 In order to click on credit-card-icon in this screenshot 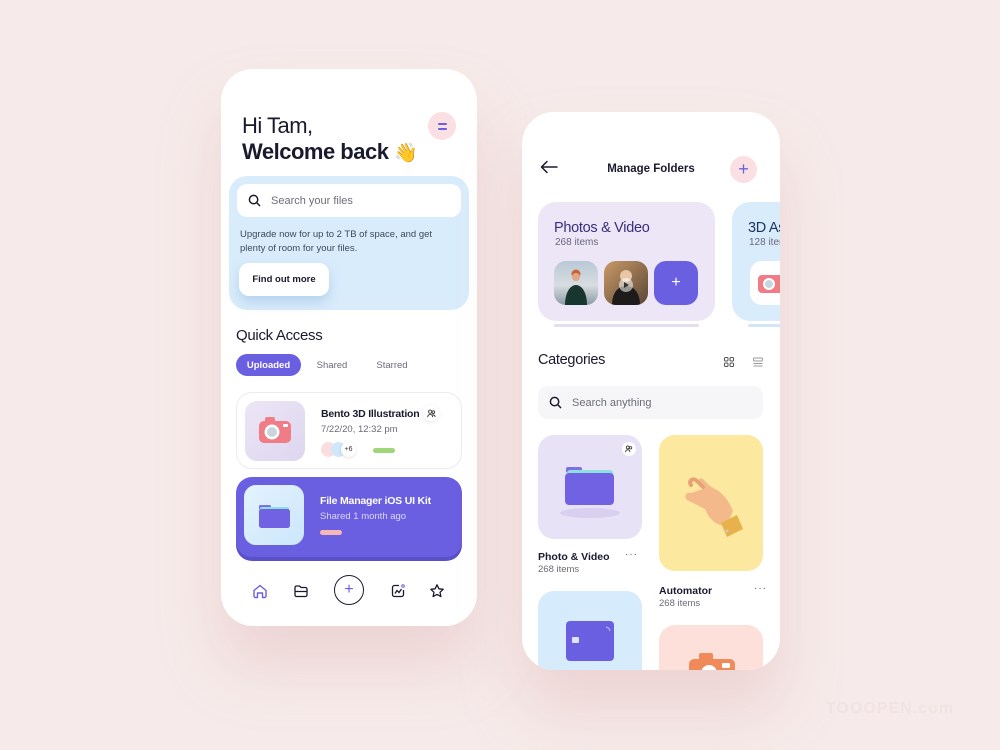, I will do `click(590, 641)`.